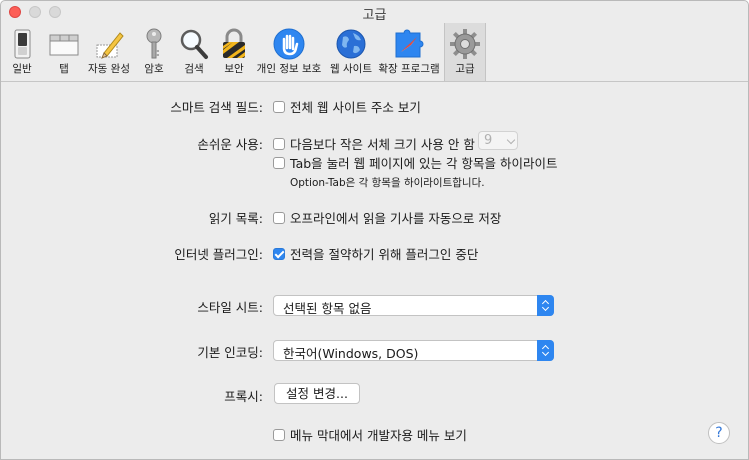  What do you see at coordinates (279, 434) in the screenshot?
I see `develop-menu-checkbox` at bounding box center [279, 434].